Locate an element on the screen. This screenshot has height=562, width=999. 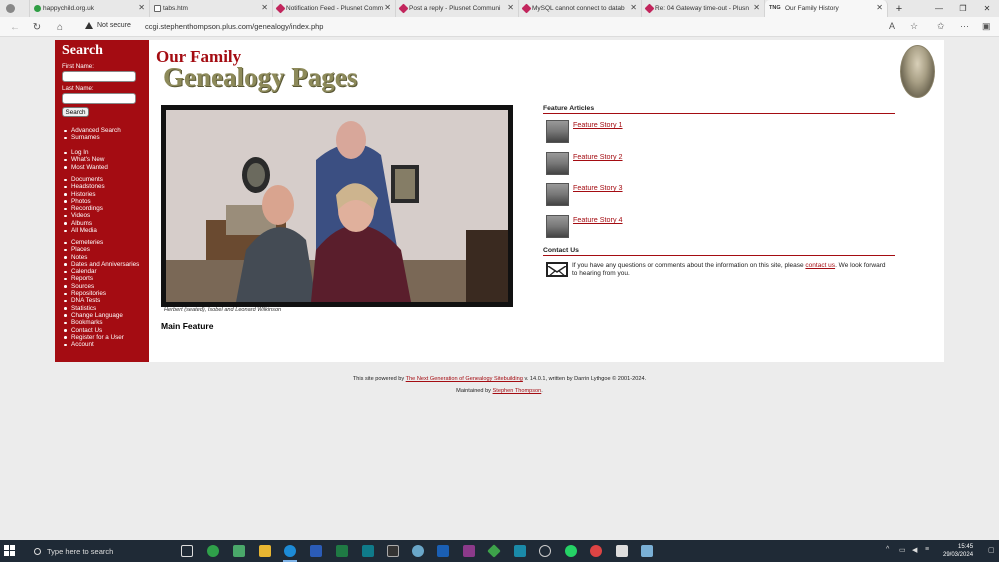
maintainer-link: Stephen Thompson is located at coordinates (517, 391).